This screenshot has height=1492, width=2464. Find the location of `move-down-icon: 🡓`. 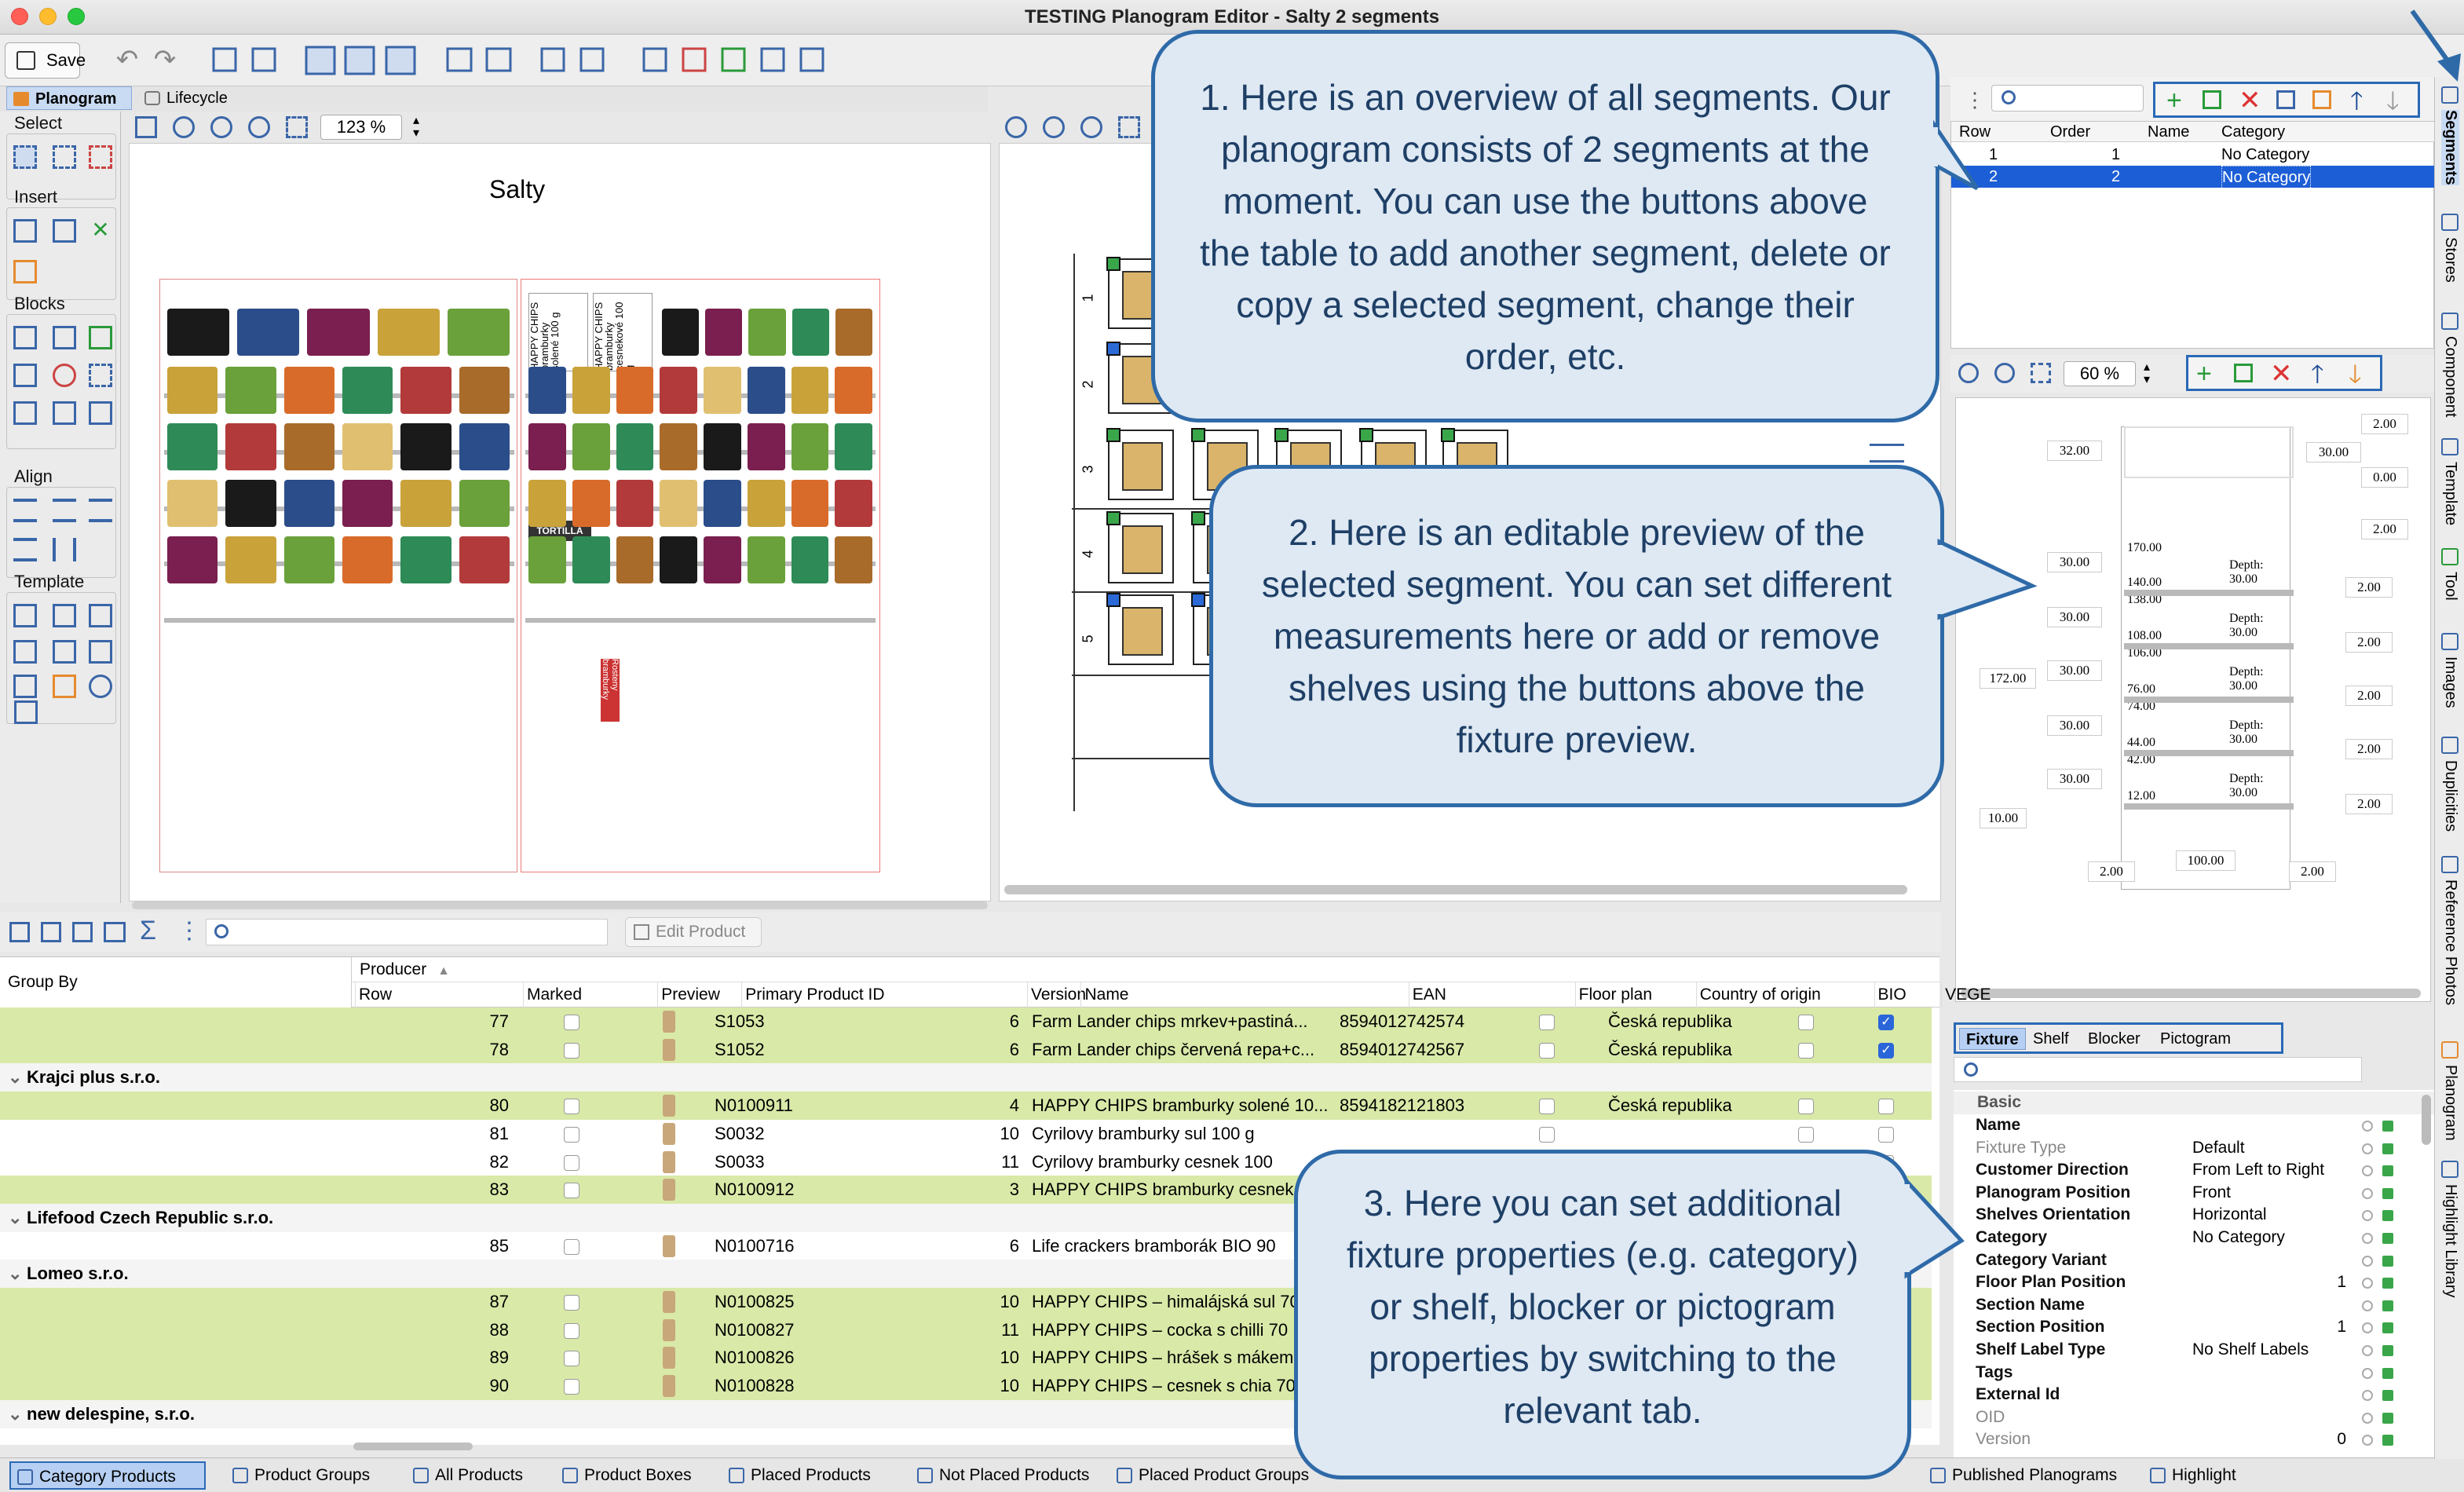

move-down-icon: 🡓 is located at coordinates (2393, 100).